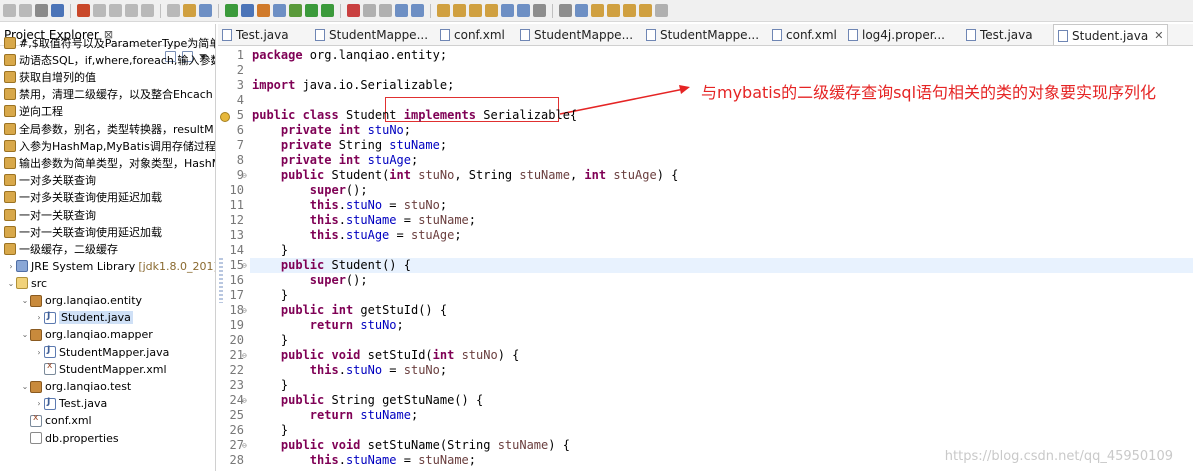 The image size is (1193, 471). Describe the element at coordinates (107, 162) in the screenshot. I see `tree-item: 输出参数为简单类型，对象类型，HashM` at that location.